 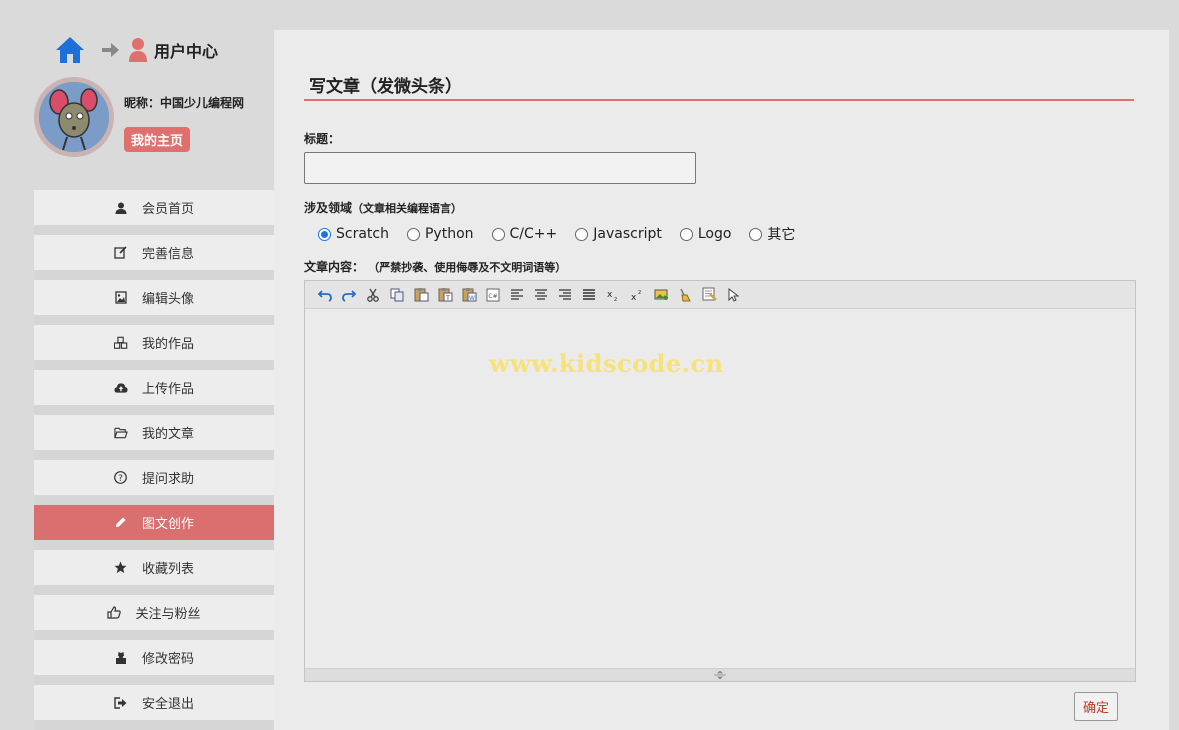 What do you see at coordinates (541, 295) in the screenshot?
I see `align-center-icon` at bounding box center [541, 295].